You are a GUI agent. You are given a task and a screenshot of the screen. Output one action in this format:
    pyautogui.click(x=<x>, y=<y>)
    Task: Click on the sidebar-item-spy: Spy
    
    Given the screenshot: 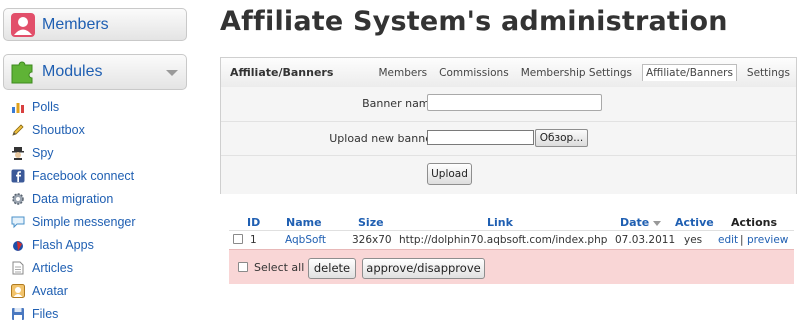 What is the action you would take?
    pyautogui.click(x=96, y=152)
    